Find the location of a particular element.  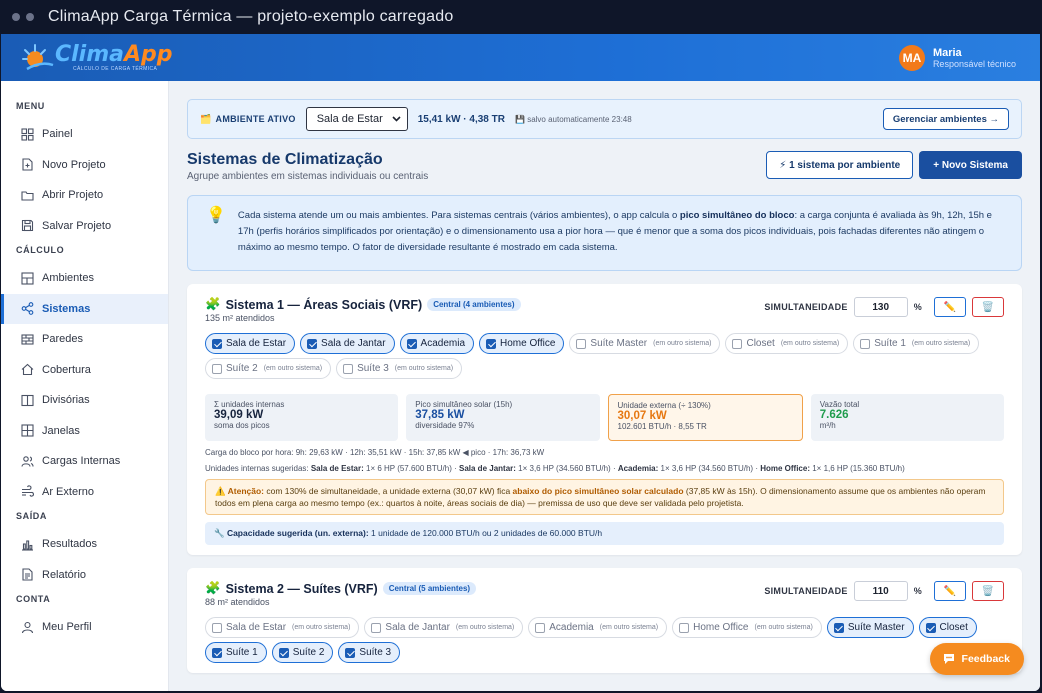

sidebar-item-sistemas: Sistemas is located at coordinates (84, 308).